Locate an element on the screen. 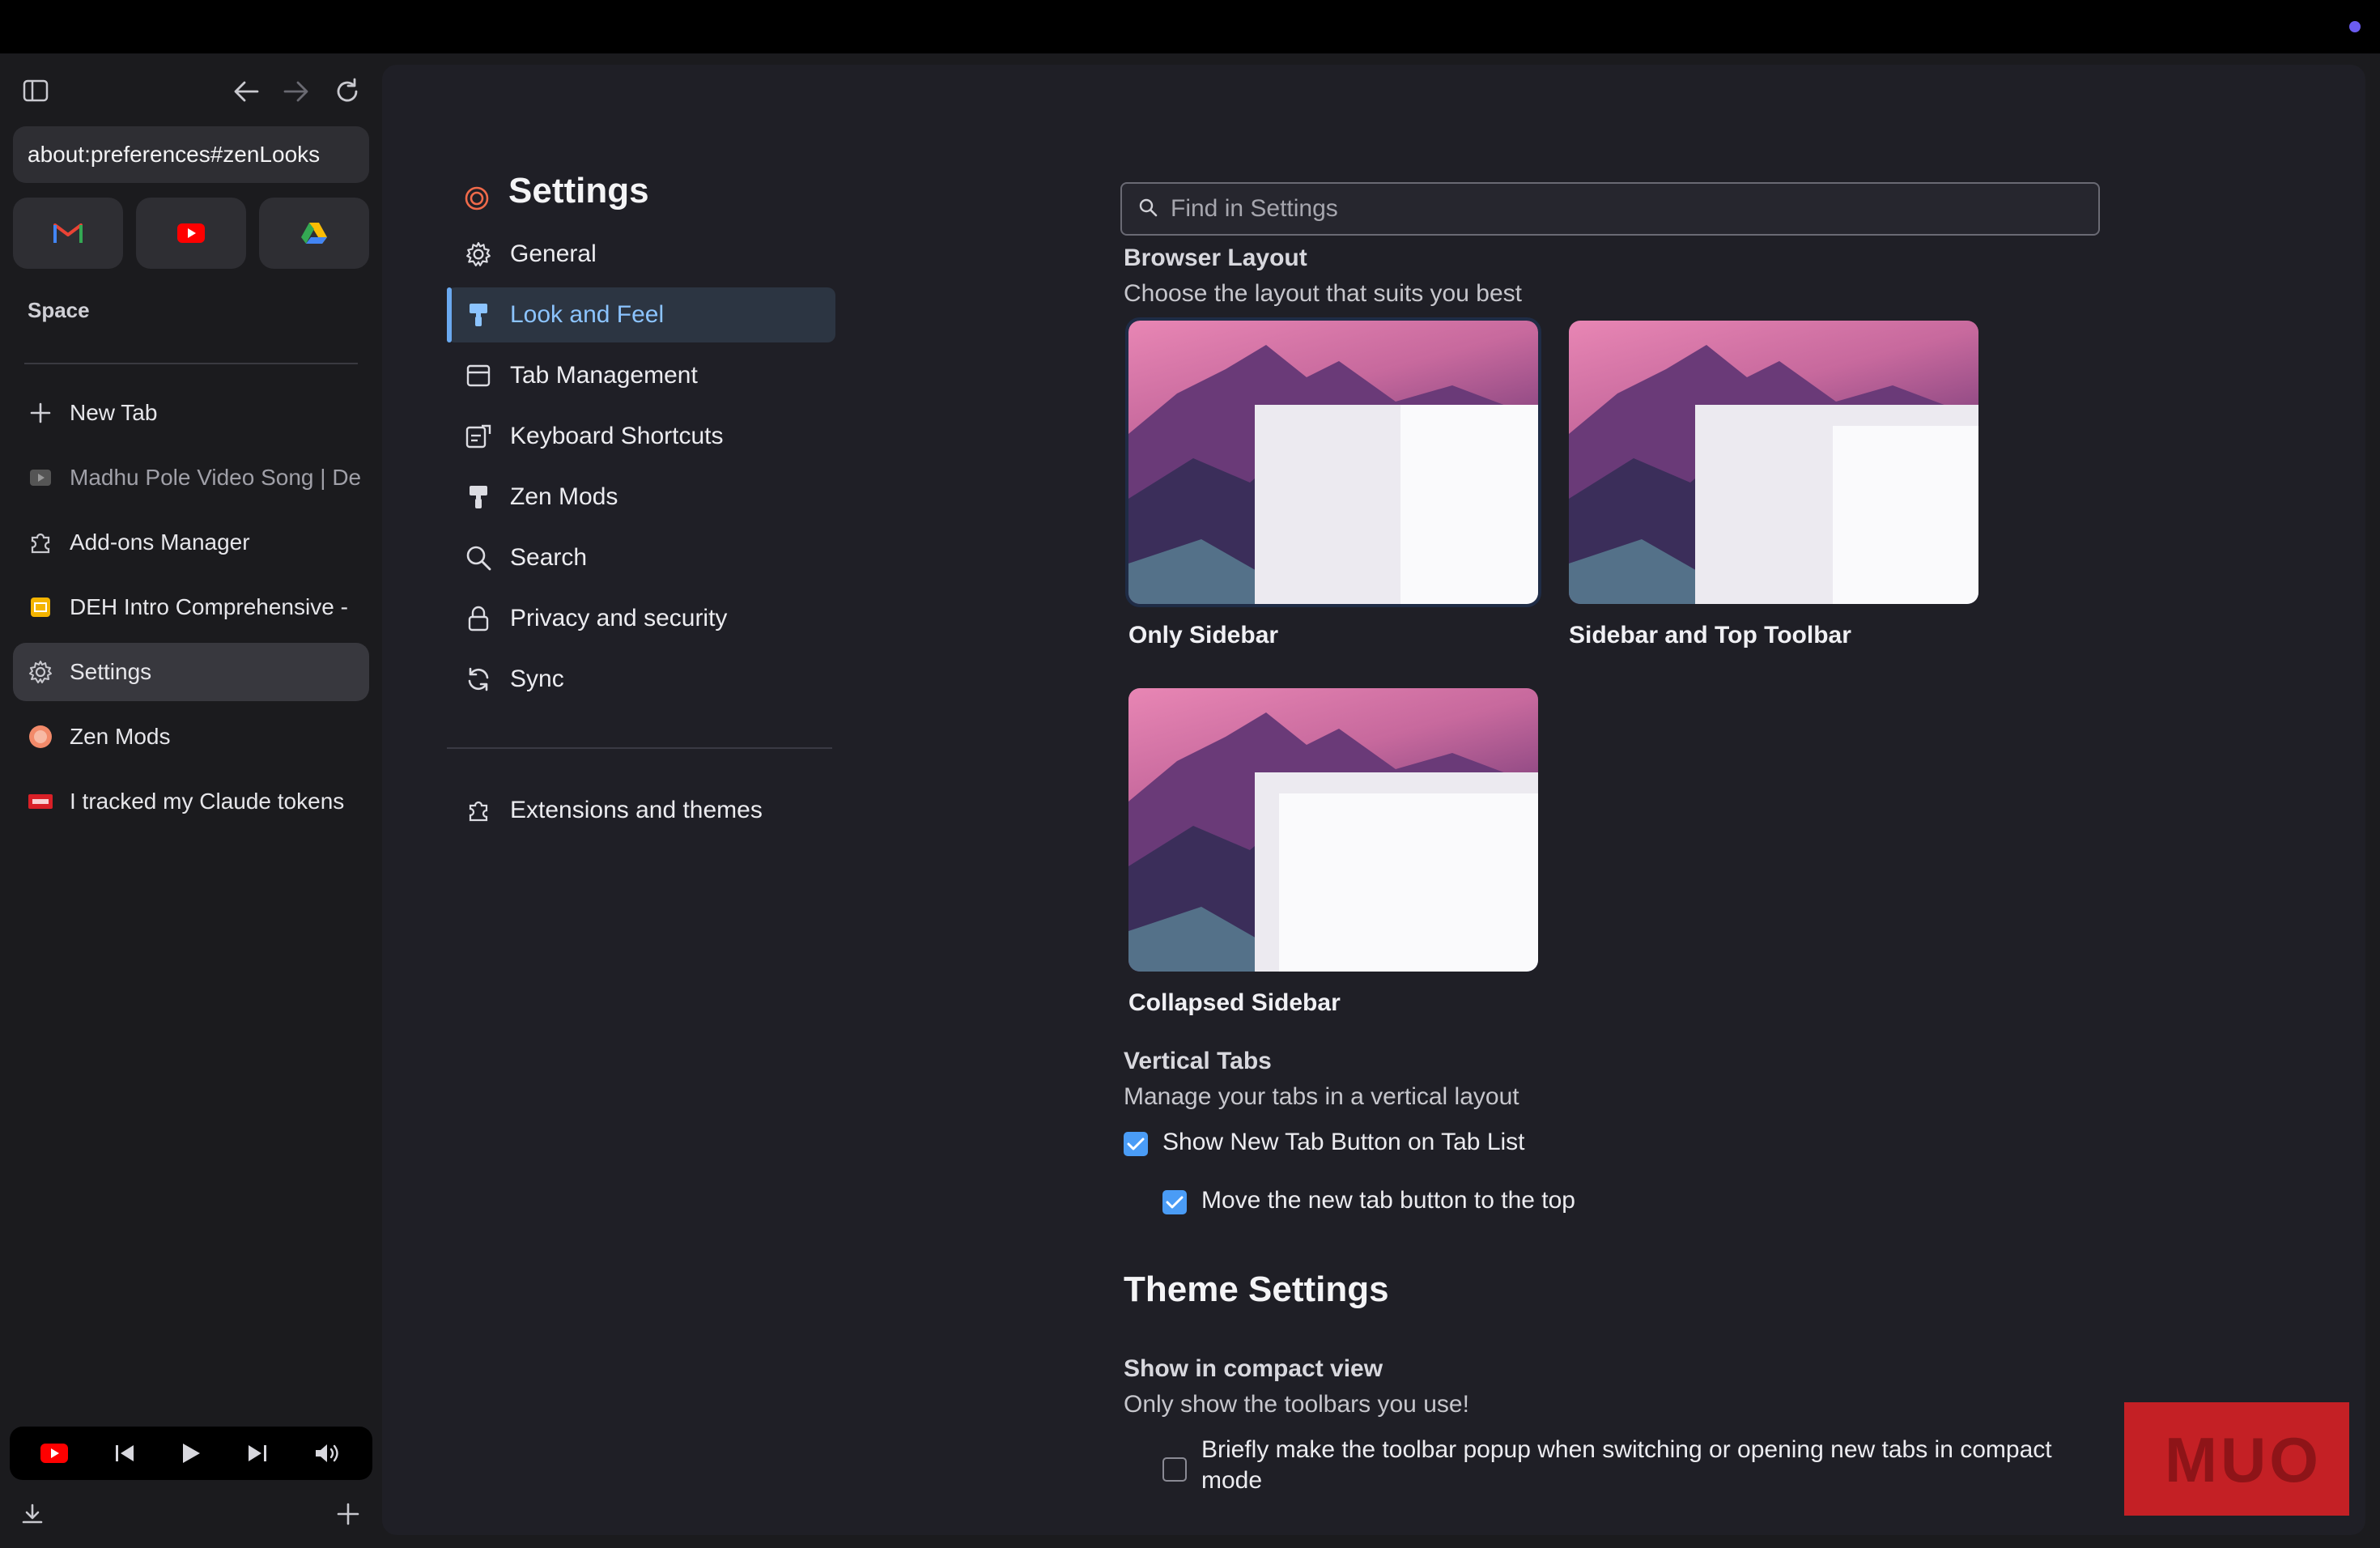 The height and width of the screenshot is (1548, 2380). play-icon is located at coordinates (191, 1454).